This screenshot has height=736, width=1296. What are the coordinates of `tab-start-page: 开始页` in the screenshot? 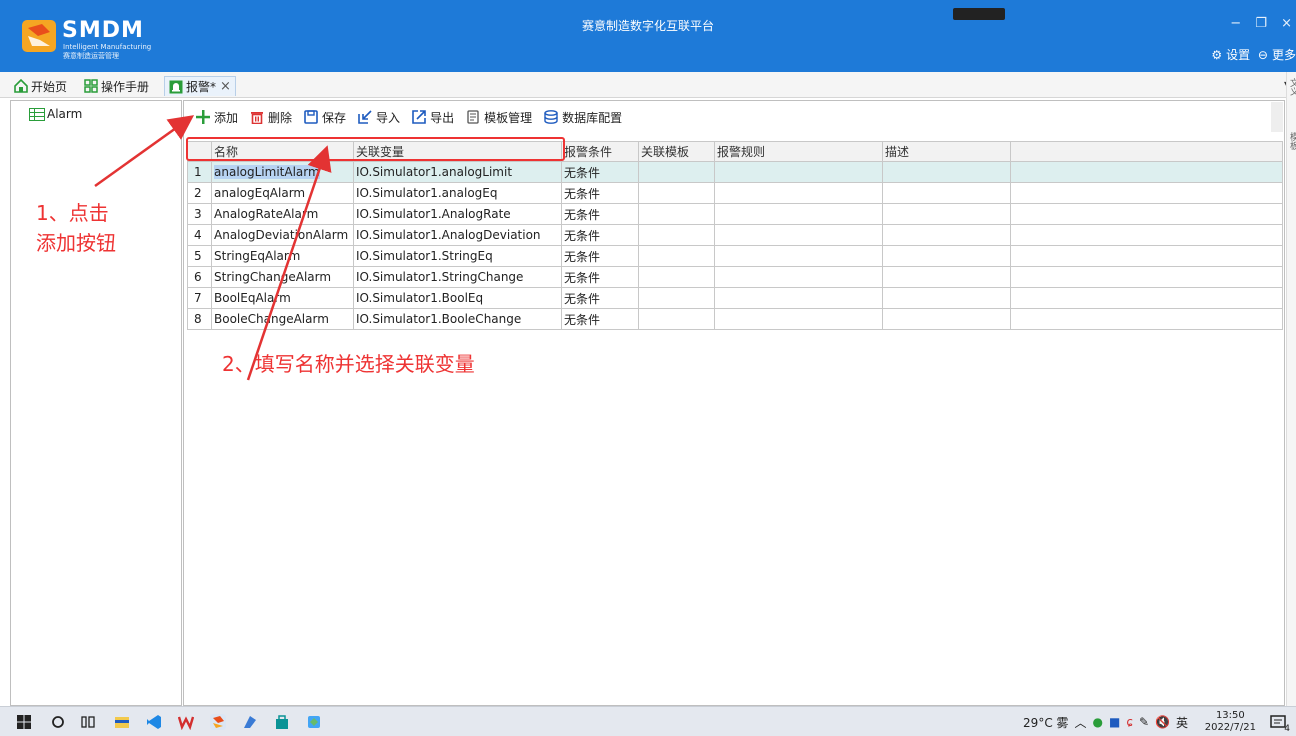 It's located at (40, 86).